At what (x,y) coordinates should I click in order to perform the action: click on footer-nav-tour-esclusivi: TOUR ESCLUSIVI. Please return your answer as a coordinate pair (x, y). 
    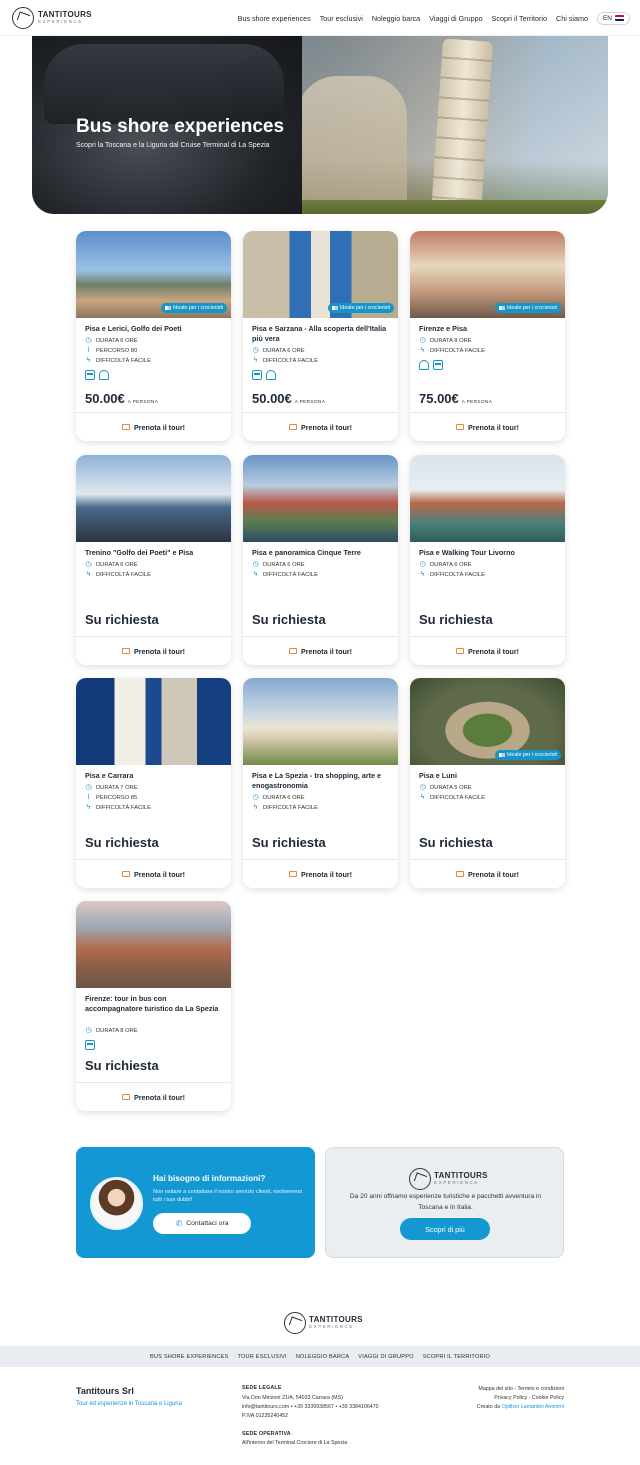
    Looking at the image, I should click on (261, 1357).